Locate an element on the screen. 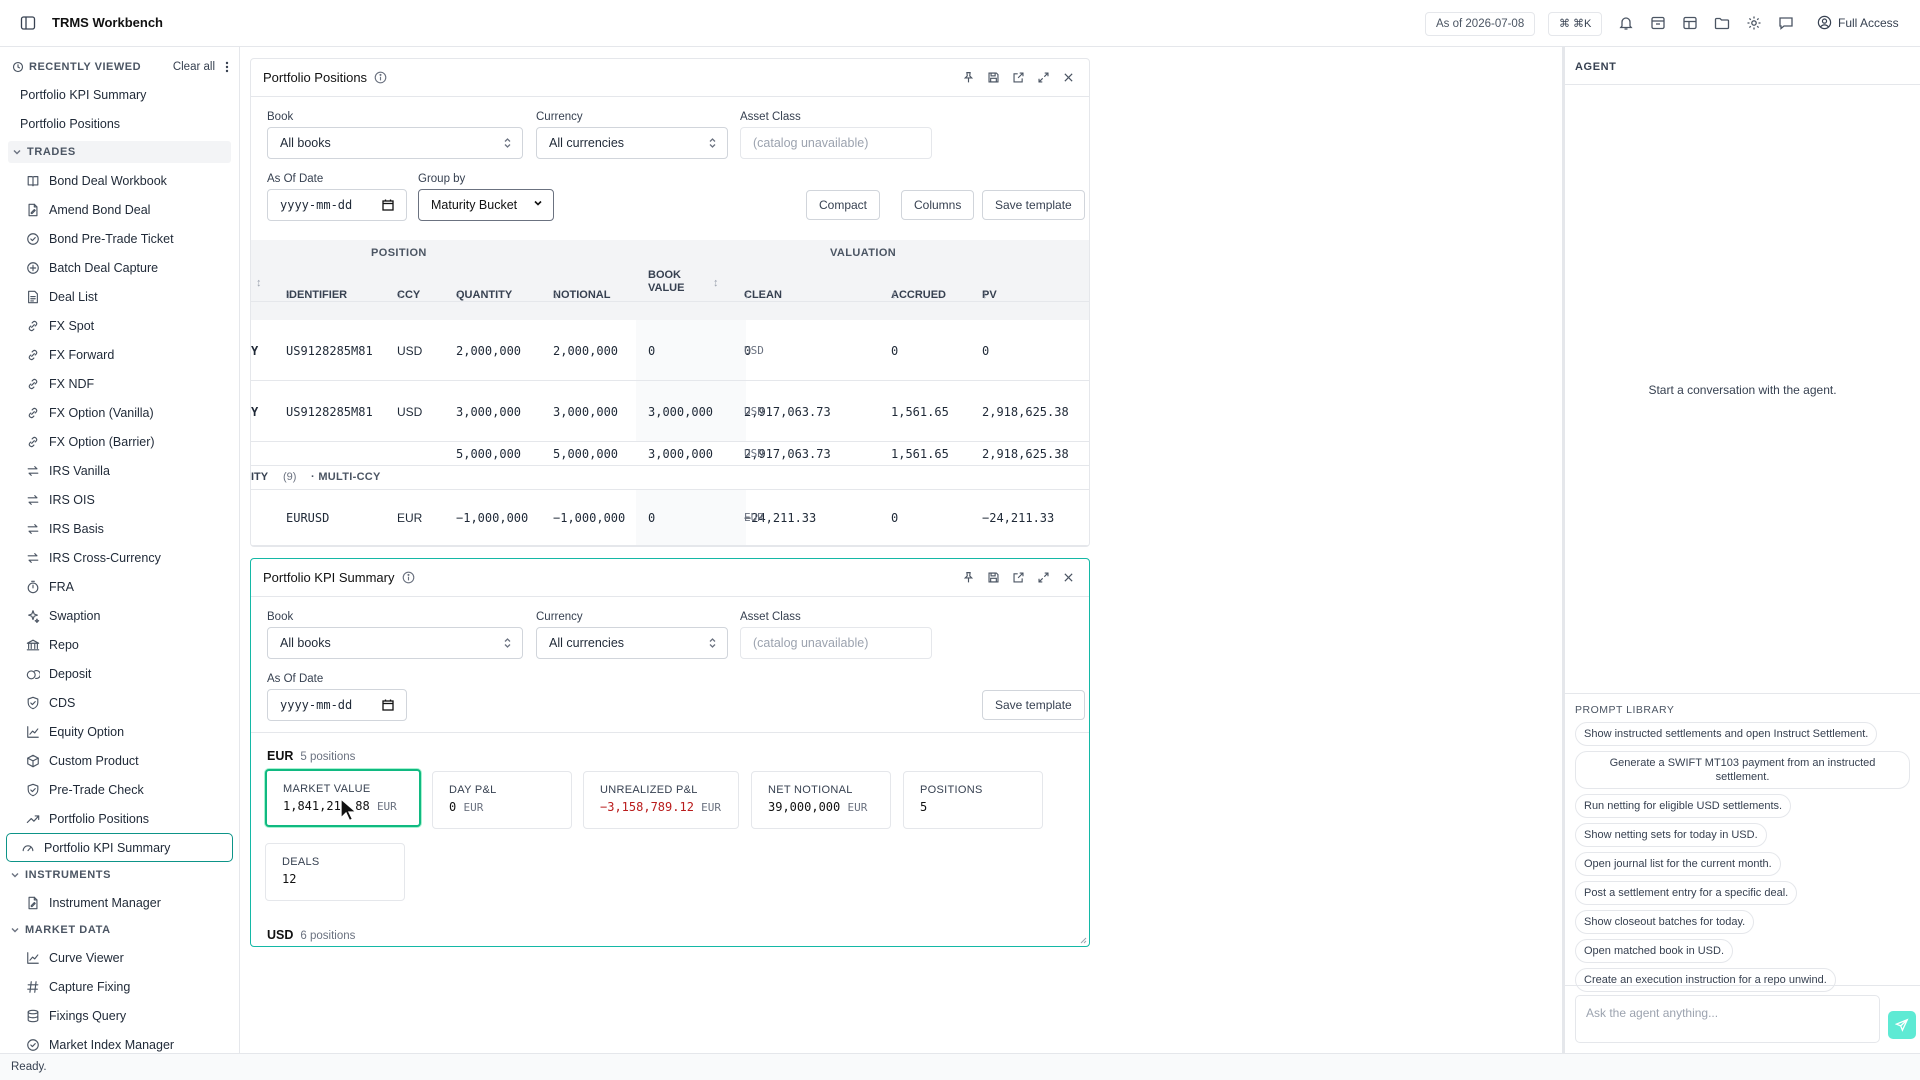 This screenshot has height=1080, width=1920. recent-item: Portfolio KPI Summary is located at coordinates (119, 95).